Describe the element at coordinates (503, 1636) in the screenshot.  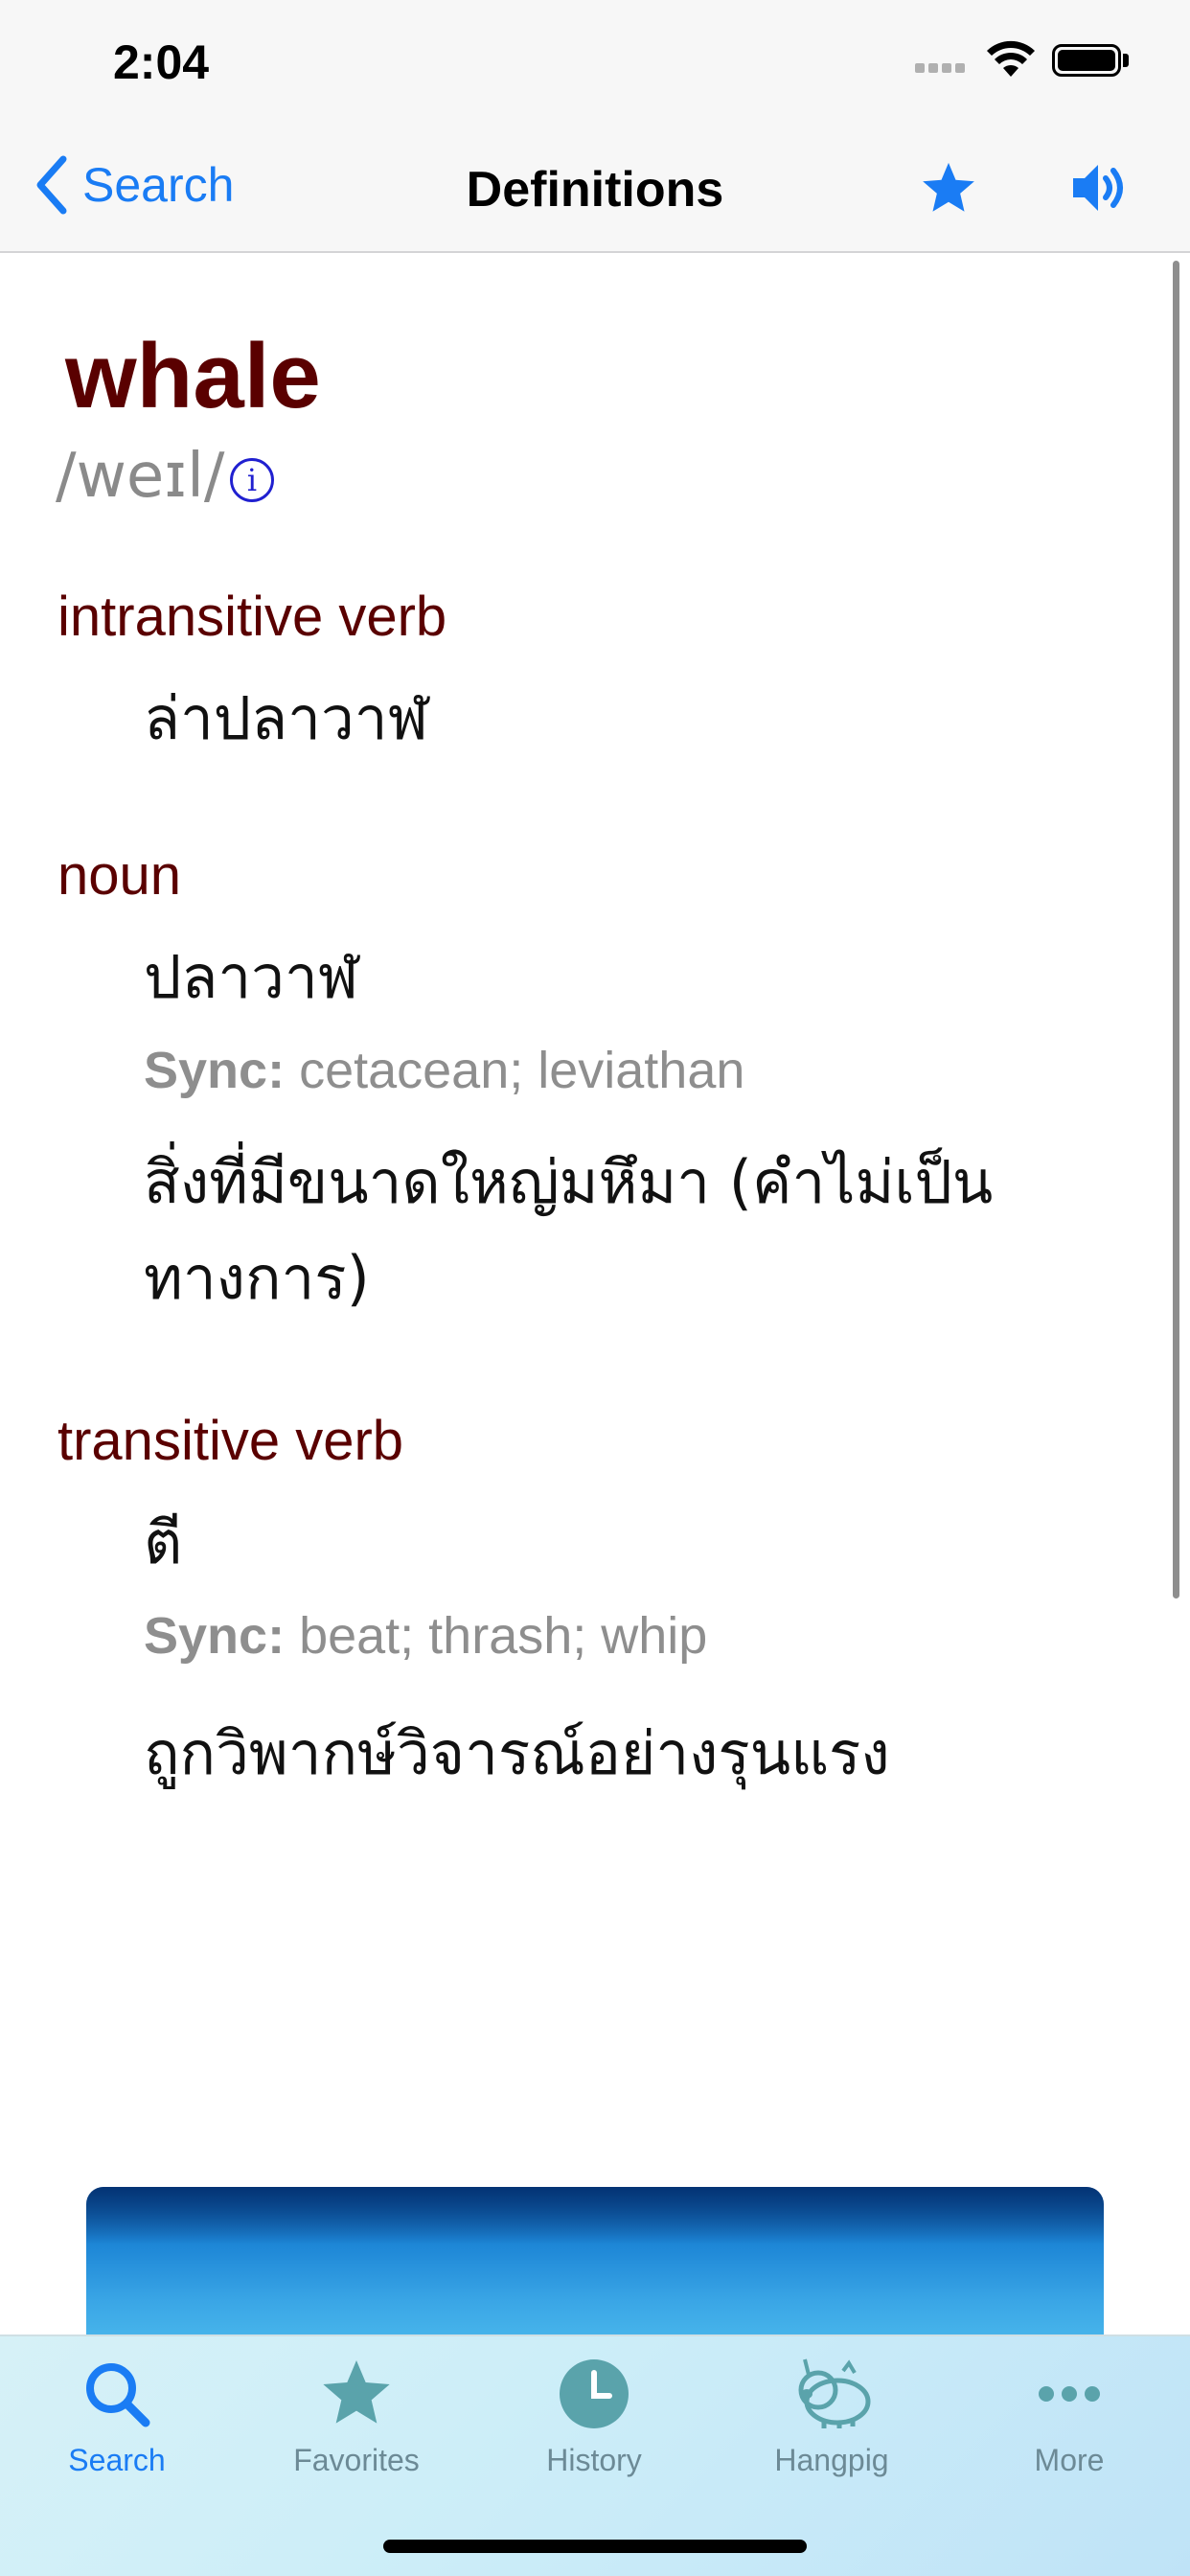
I see `synonyms-list: beat; thrash; whip` at that location.